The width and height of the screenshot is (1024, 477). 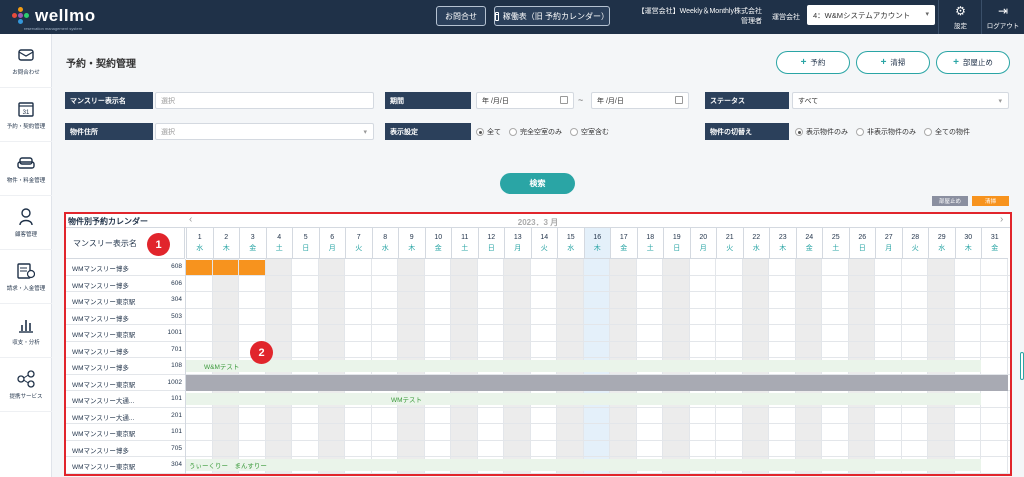 What do you see at coordinates (26, 61) in the screenshot?
I see `sidebar-item-inquiry: お問合わせ` at bounding box center [26, 61].